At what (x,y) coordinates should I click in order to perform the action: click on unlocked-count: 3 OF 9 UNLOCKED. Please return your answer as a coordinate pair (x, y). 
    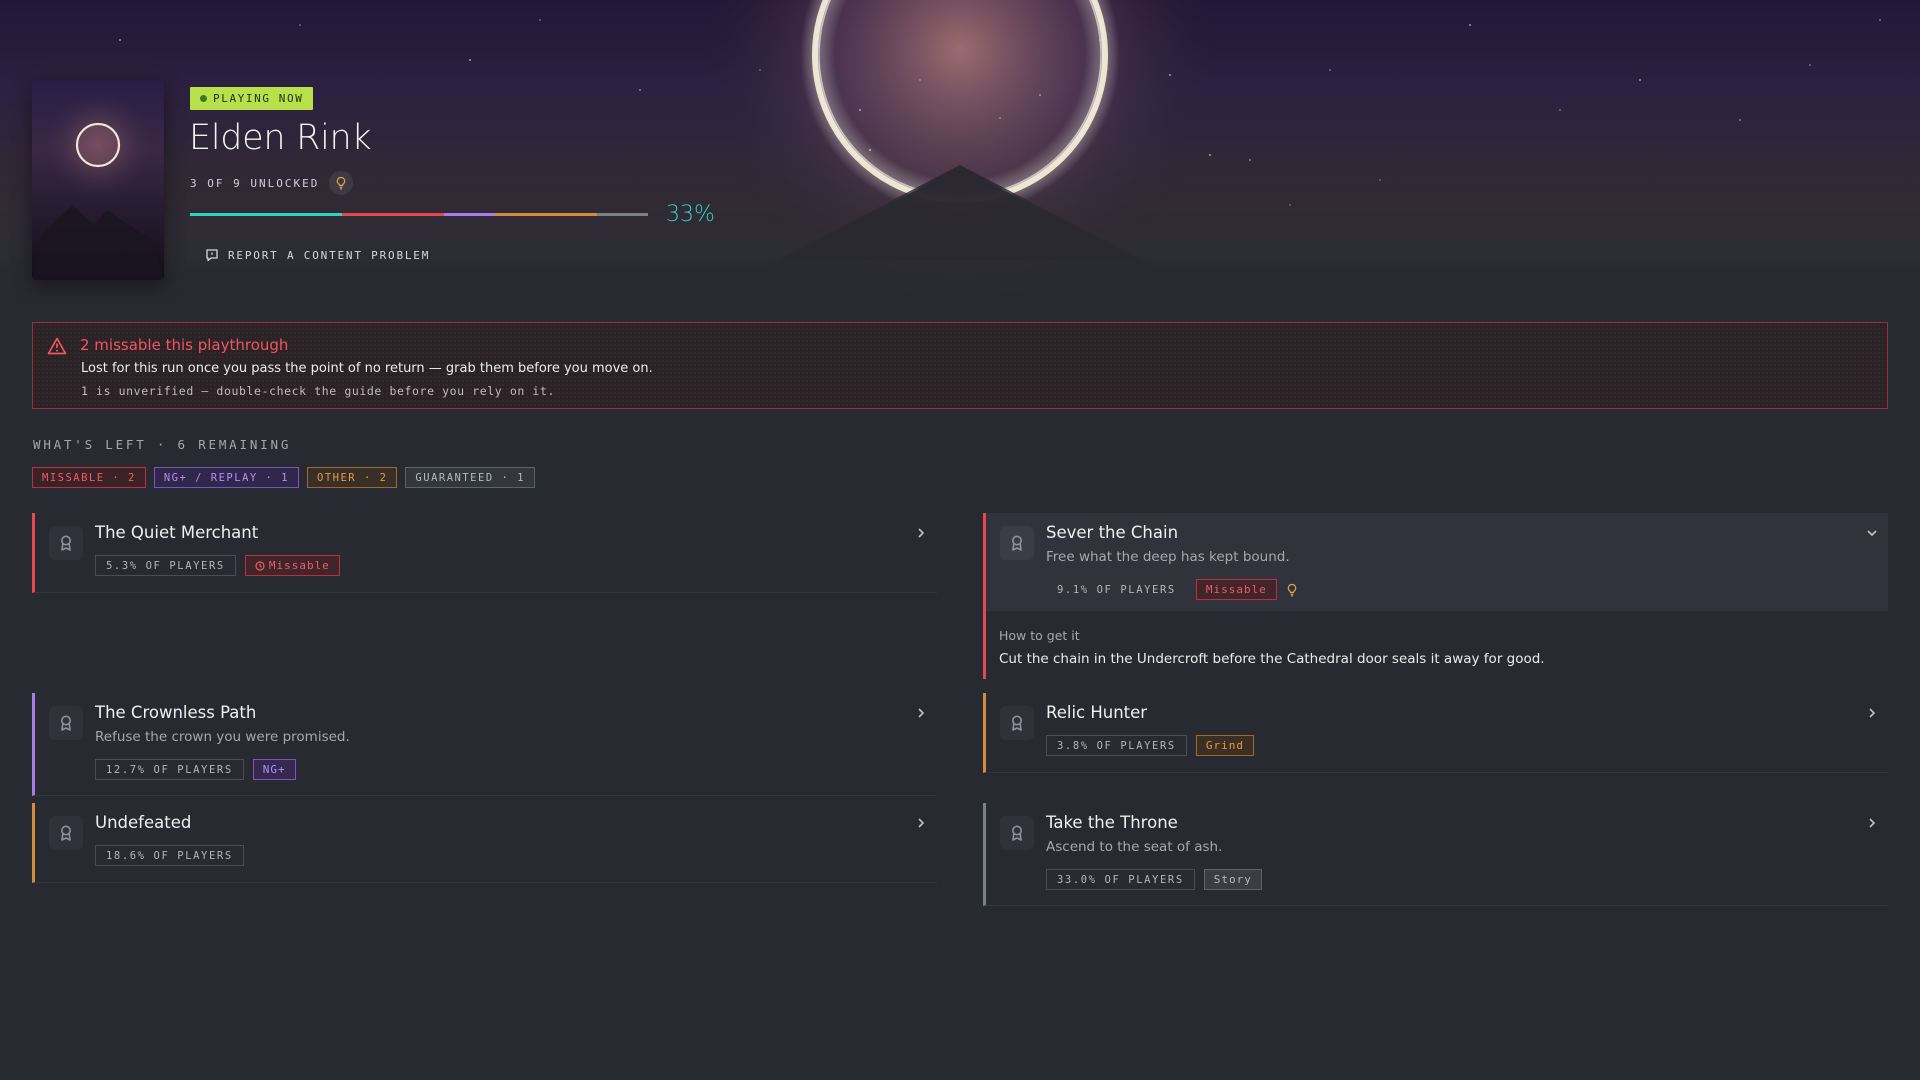
    Looking at the image, I should click on (272, 183).